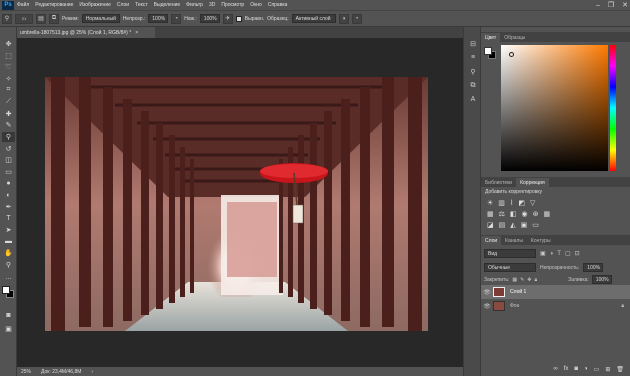  Describe the element at coordinates (522, 280) in the screenshot. I see `lock-pixels-icon: ✎` at that location.